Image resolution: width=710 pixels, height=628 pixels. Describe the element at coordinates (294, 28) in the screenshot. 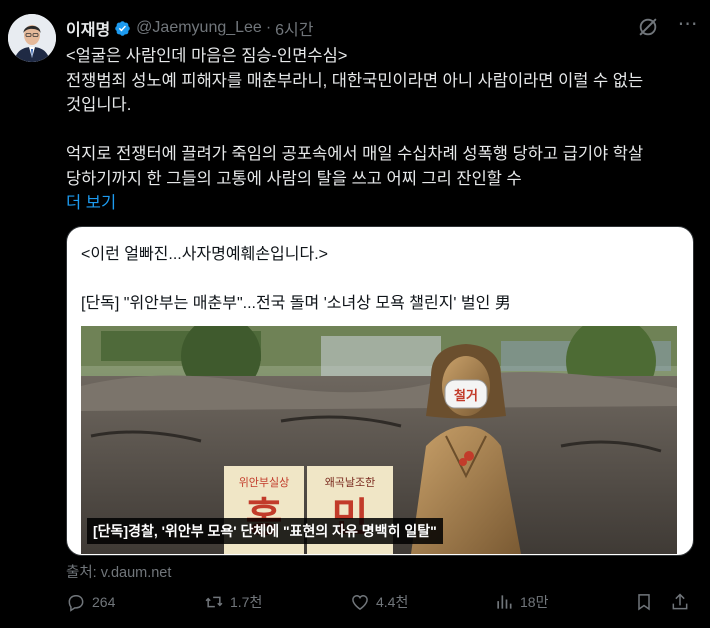

I see `tweet-timestamp: 6시간` at that location.